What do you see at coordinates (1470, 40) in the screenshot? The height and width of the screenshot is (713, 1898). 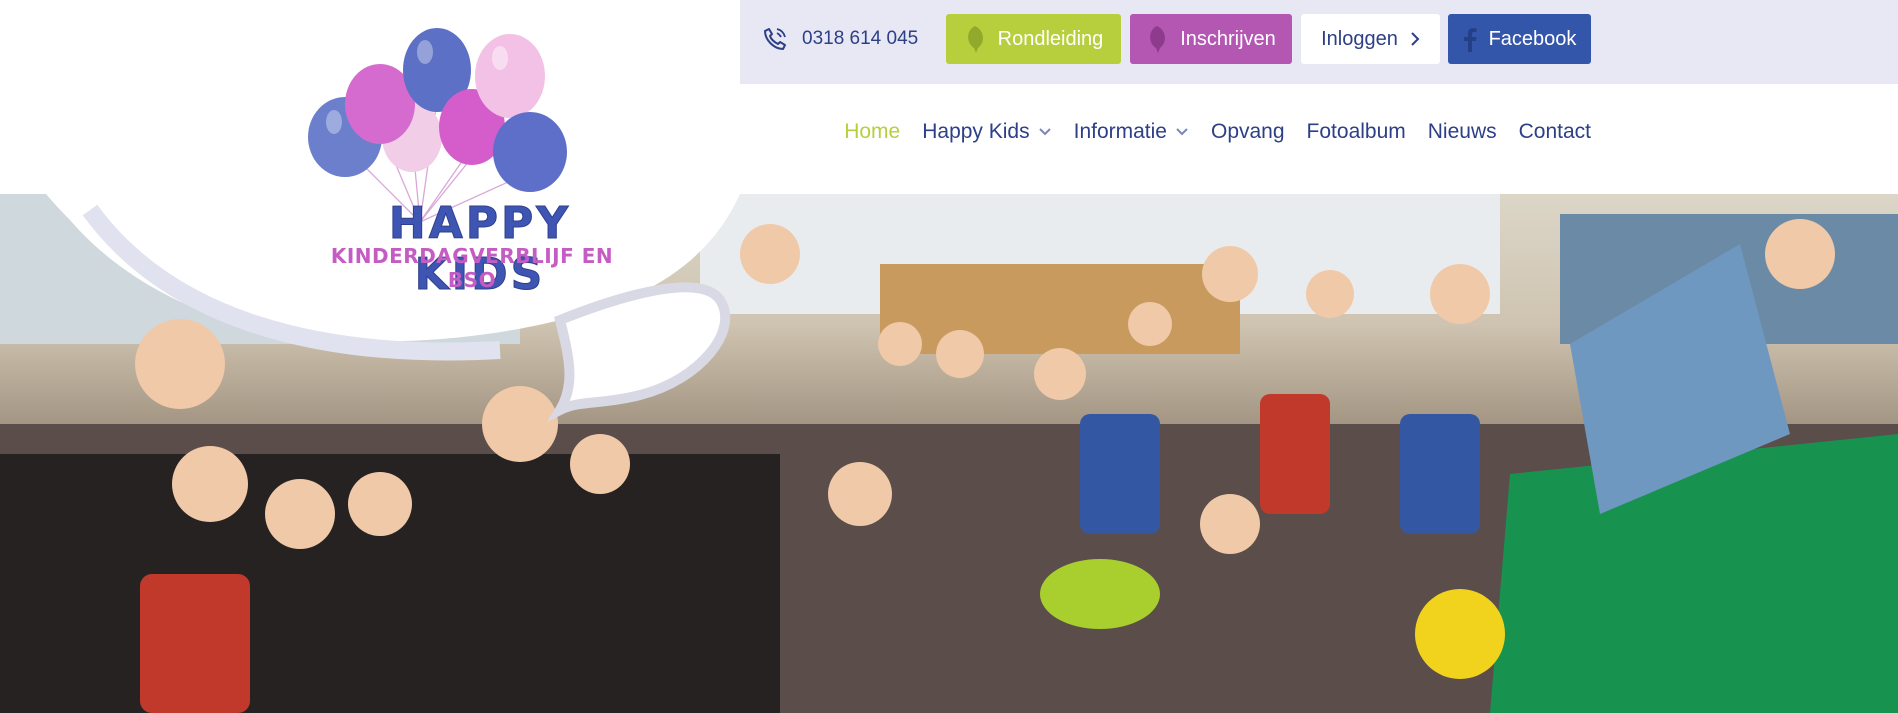 I see `facebook-icon` at bounding box center [1470, 40].